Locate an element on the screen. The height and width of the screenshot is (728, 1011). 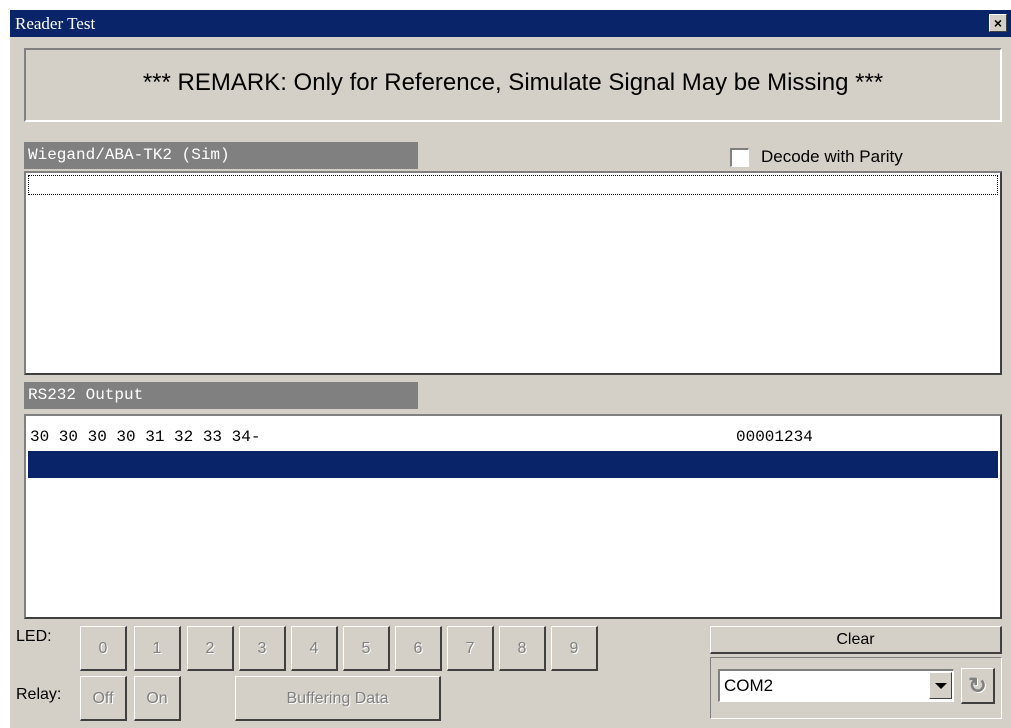
list-item: 30 30 30 30 31 32 33 34- 00001234 is located at coordinates (513, 437).